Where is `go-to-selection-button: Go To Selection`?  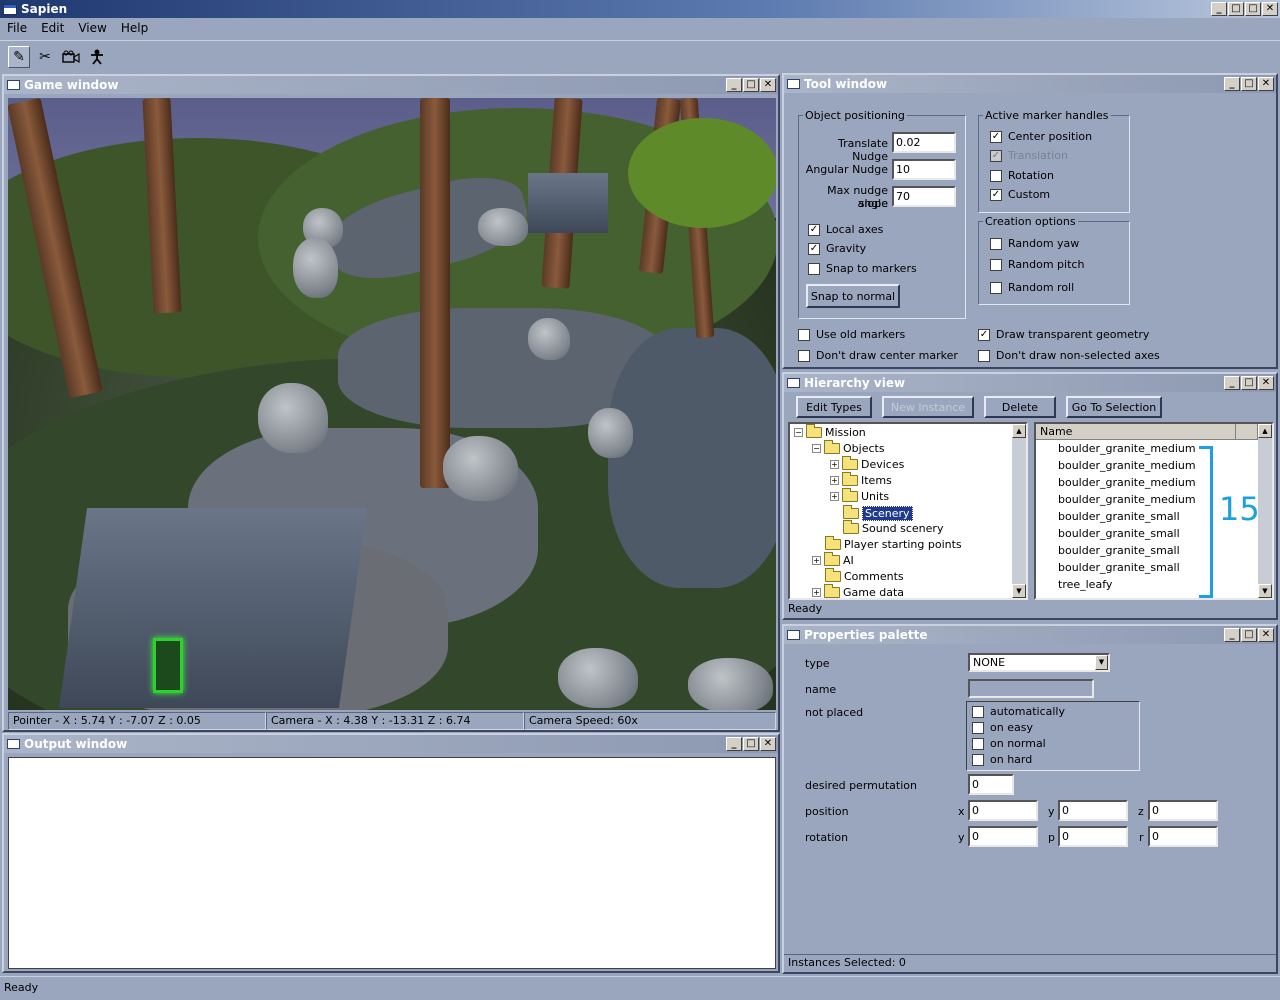
go-to-selection-button: Go To Selection is located at coordinates (1114, 407).